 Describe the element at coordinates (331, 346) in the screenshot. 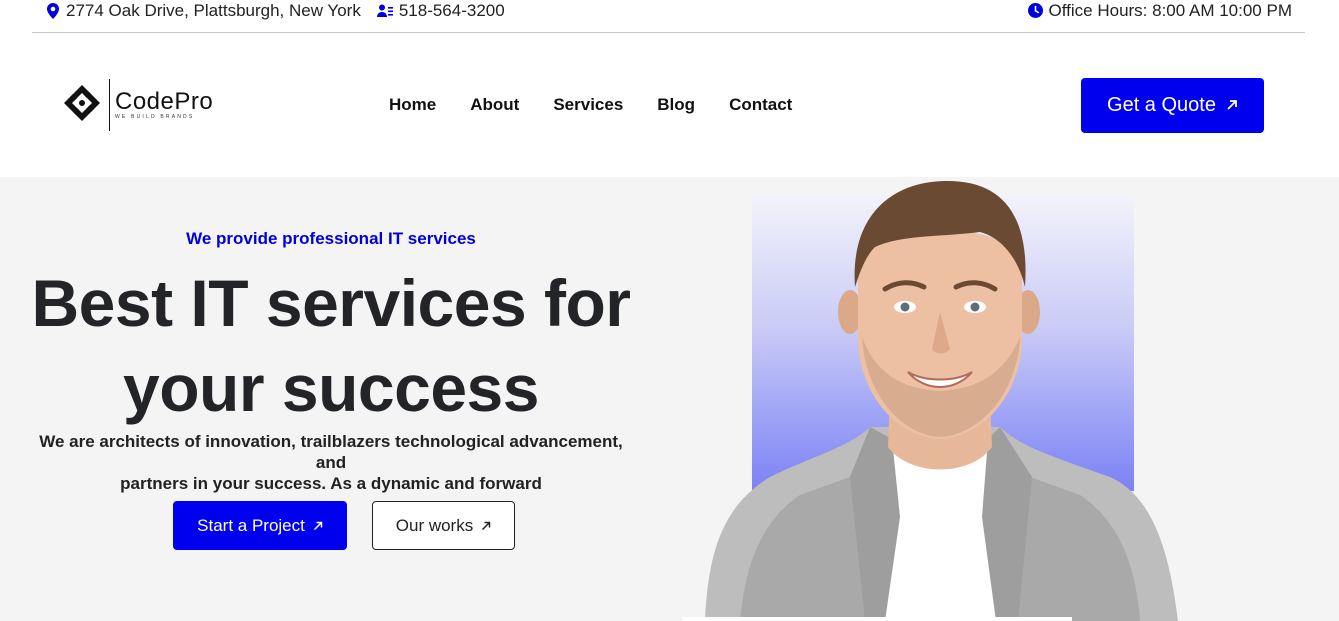

I see `hero-headline: Best IT services for your success` at that location.